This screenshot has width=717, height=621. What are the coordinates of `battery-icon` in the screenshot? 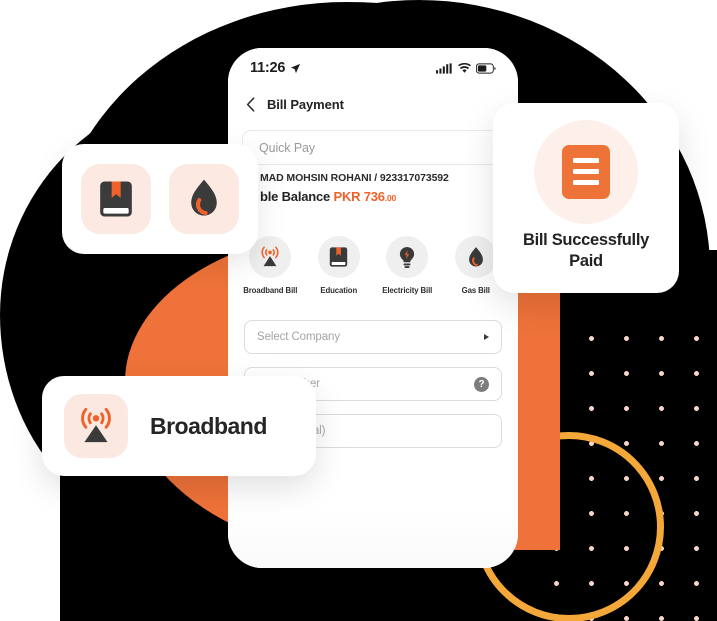 It's located at (486, 68).